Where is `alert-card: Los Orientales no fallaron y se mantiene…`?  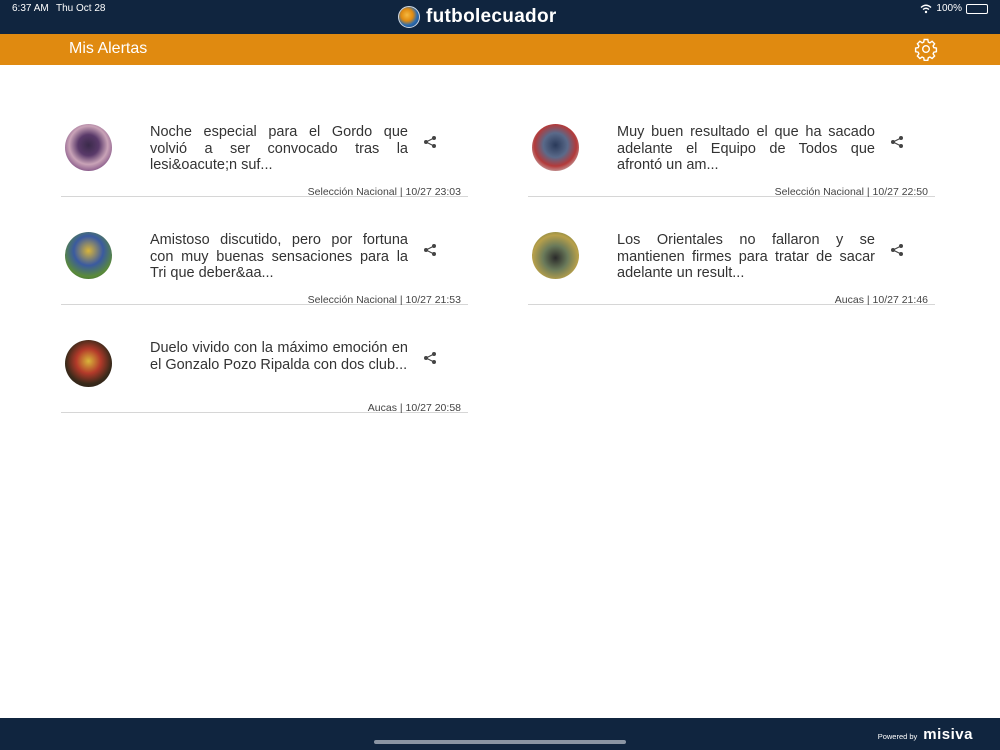
alert-card: Los Orientales no fallaron y se mantiene… is located at coordinates (731, 251).